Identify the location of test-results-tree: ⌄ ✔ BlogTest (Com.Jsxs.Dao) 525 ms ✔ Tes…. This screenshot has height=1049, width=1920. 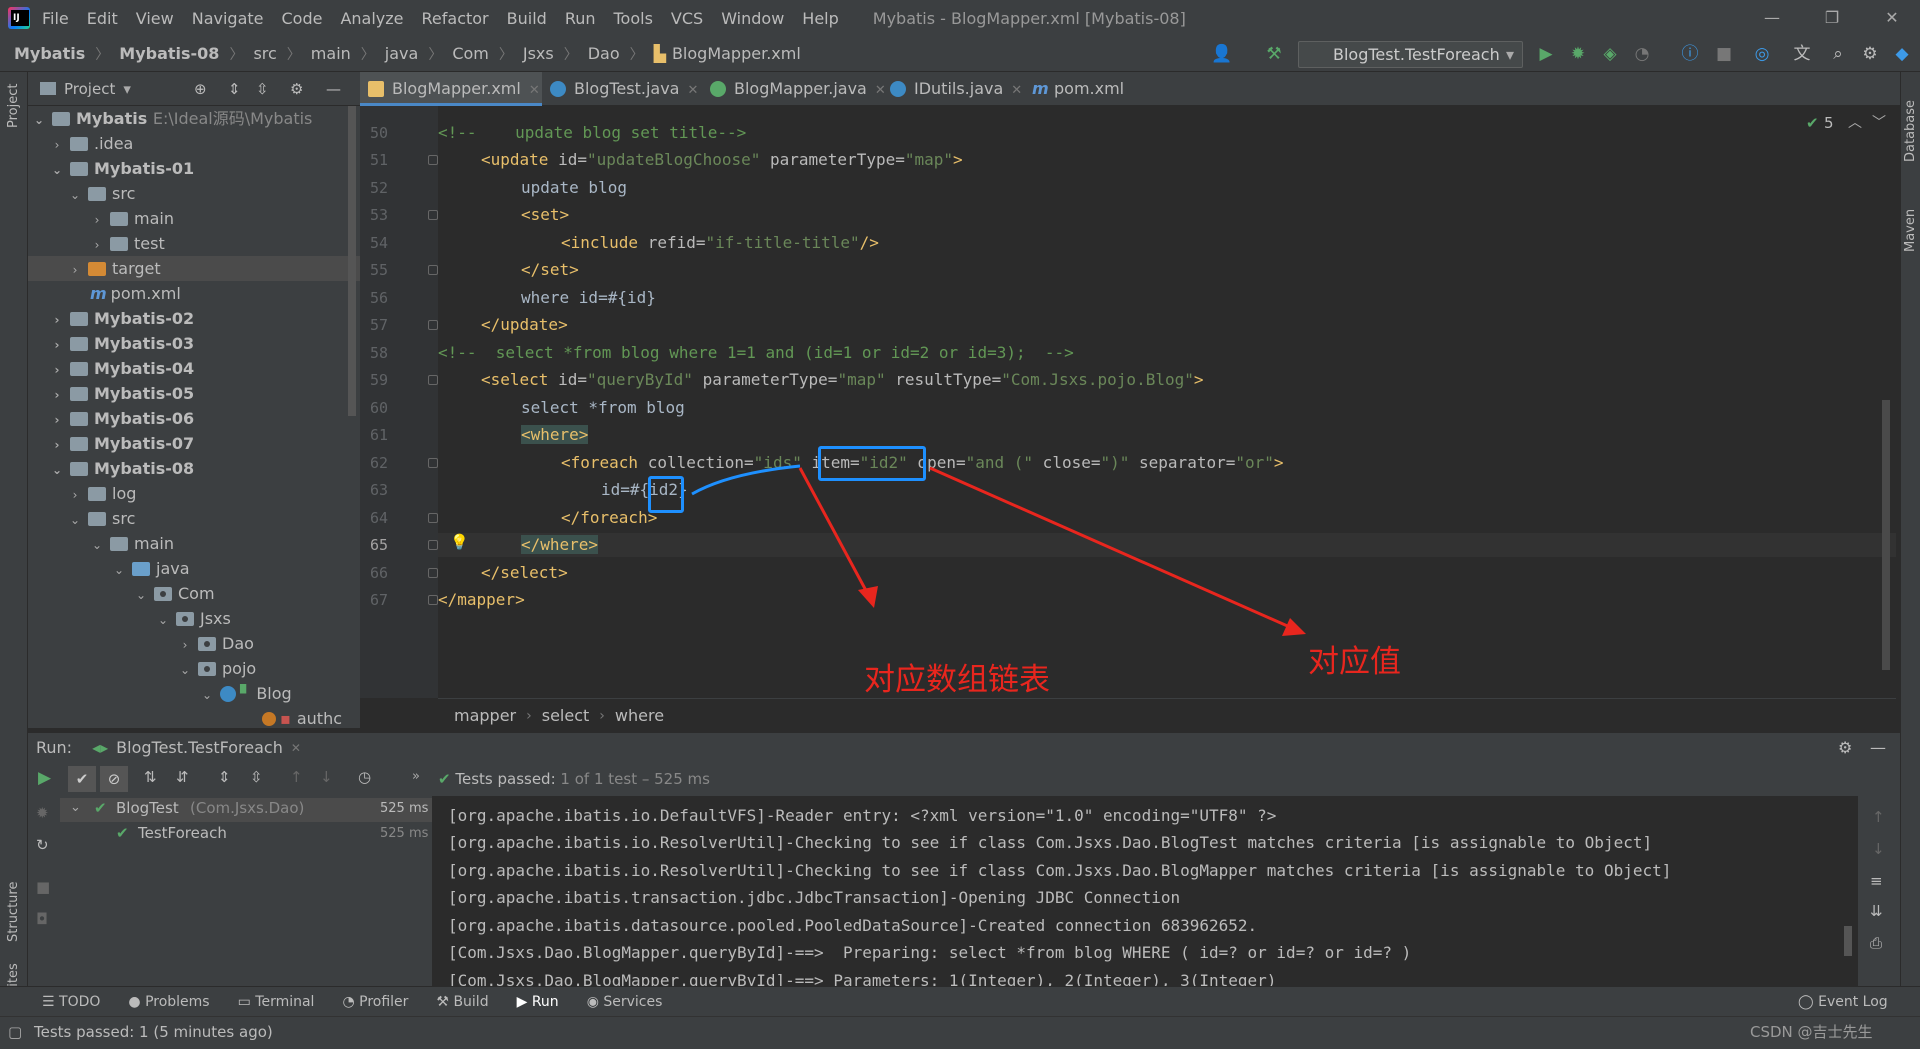
(246, 891).